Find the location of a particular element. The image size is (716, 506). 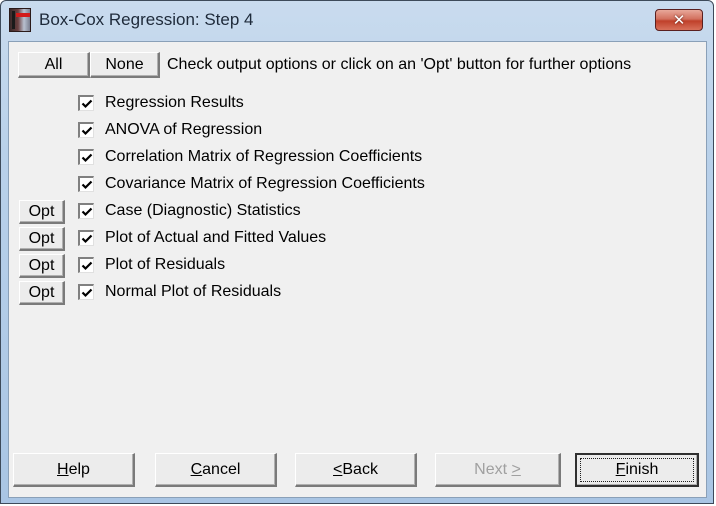

cancel-label: ancel is located at coordinates (221, 469).